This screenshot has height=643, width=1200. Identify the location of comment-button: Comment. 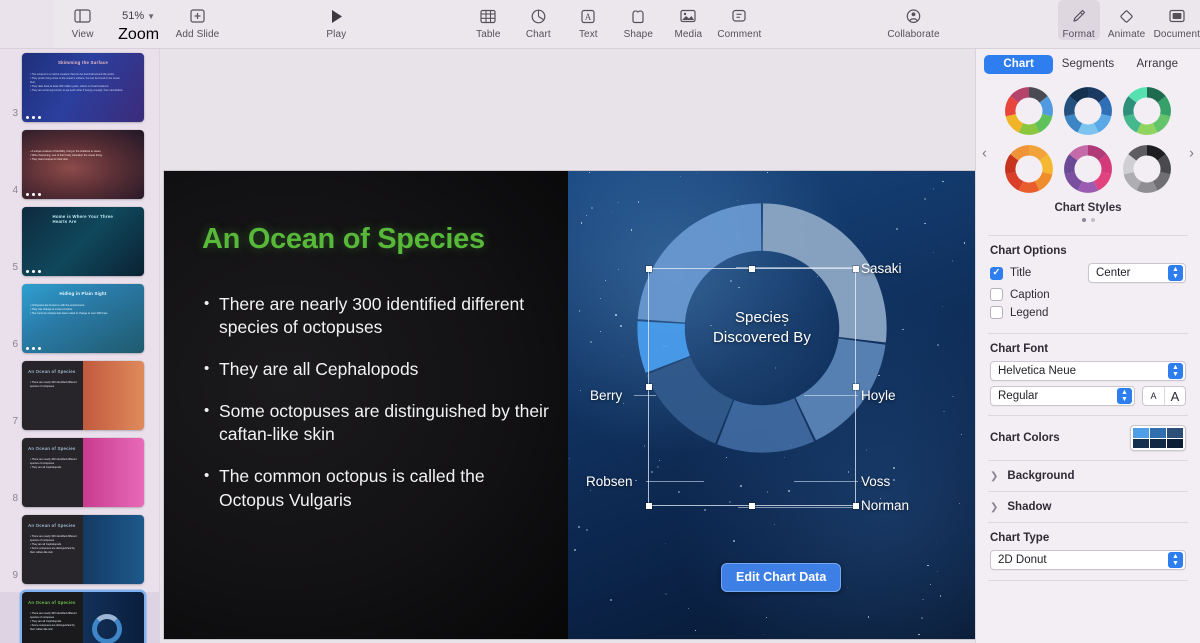
(739, 20).